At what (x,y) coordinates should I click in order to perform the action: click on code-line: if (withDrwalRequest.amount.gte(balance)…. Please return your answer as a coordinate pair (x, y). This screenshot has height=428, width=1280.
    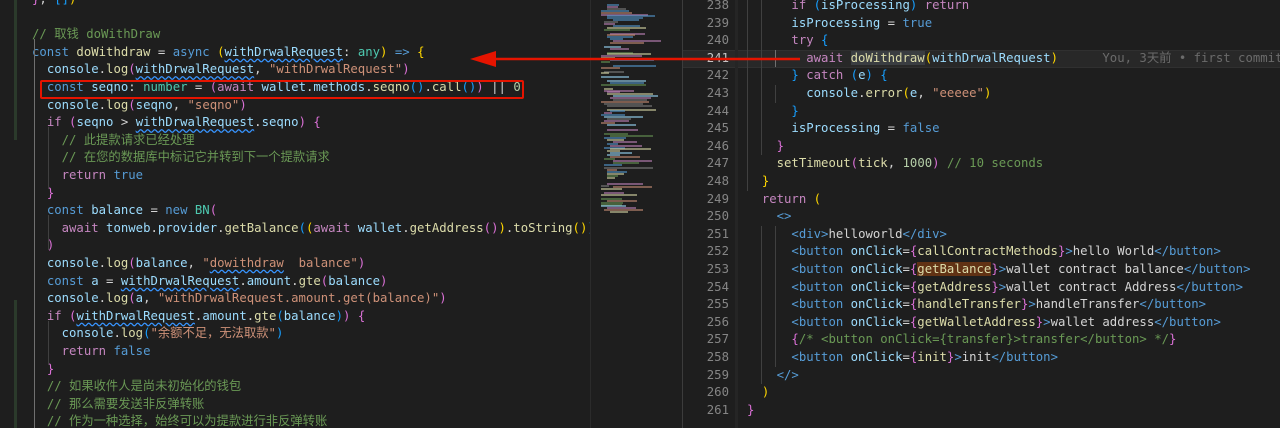
    Looking at the image, I should click on (198, 317).